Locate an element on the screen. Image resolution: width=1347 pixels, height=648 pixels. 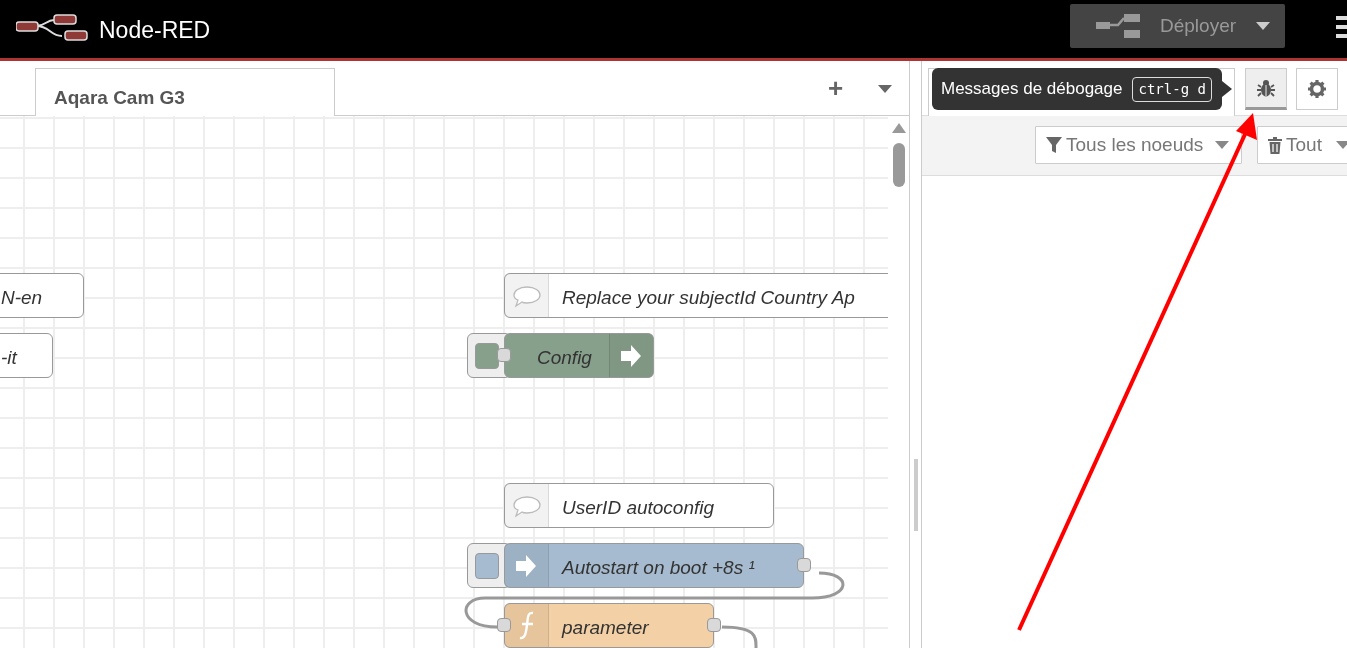
tooltip-text: Messages de débogage is located at coordinates (1032, 89).